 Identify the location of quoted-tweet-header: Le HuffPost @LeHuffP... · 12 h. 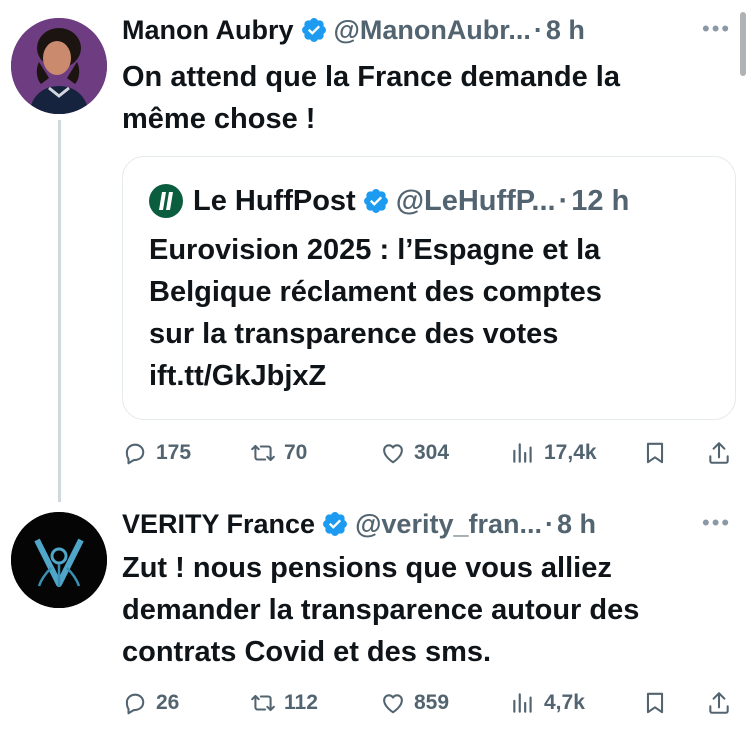
(389, 201).